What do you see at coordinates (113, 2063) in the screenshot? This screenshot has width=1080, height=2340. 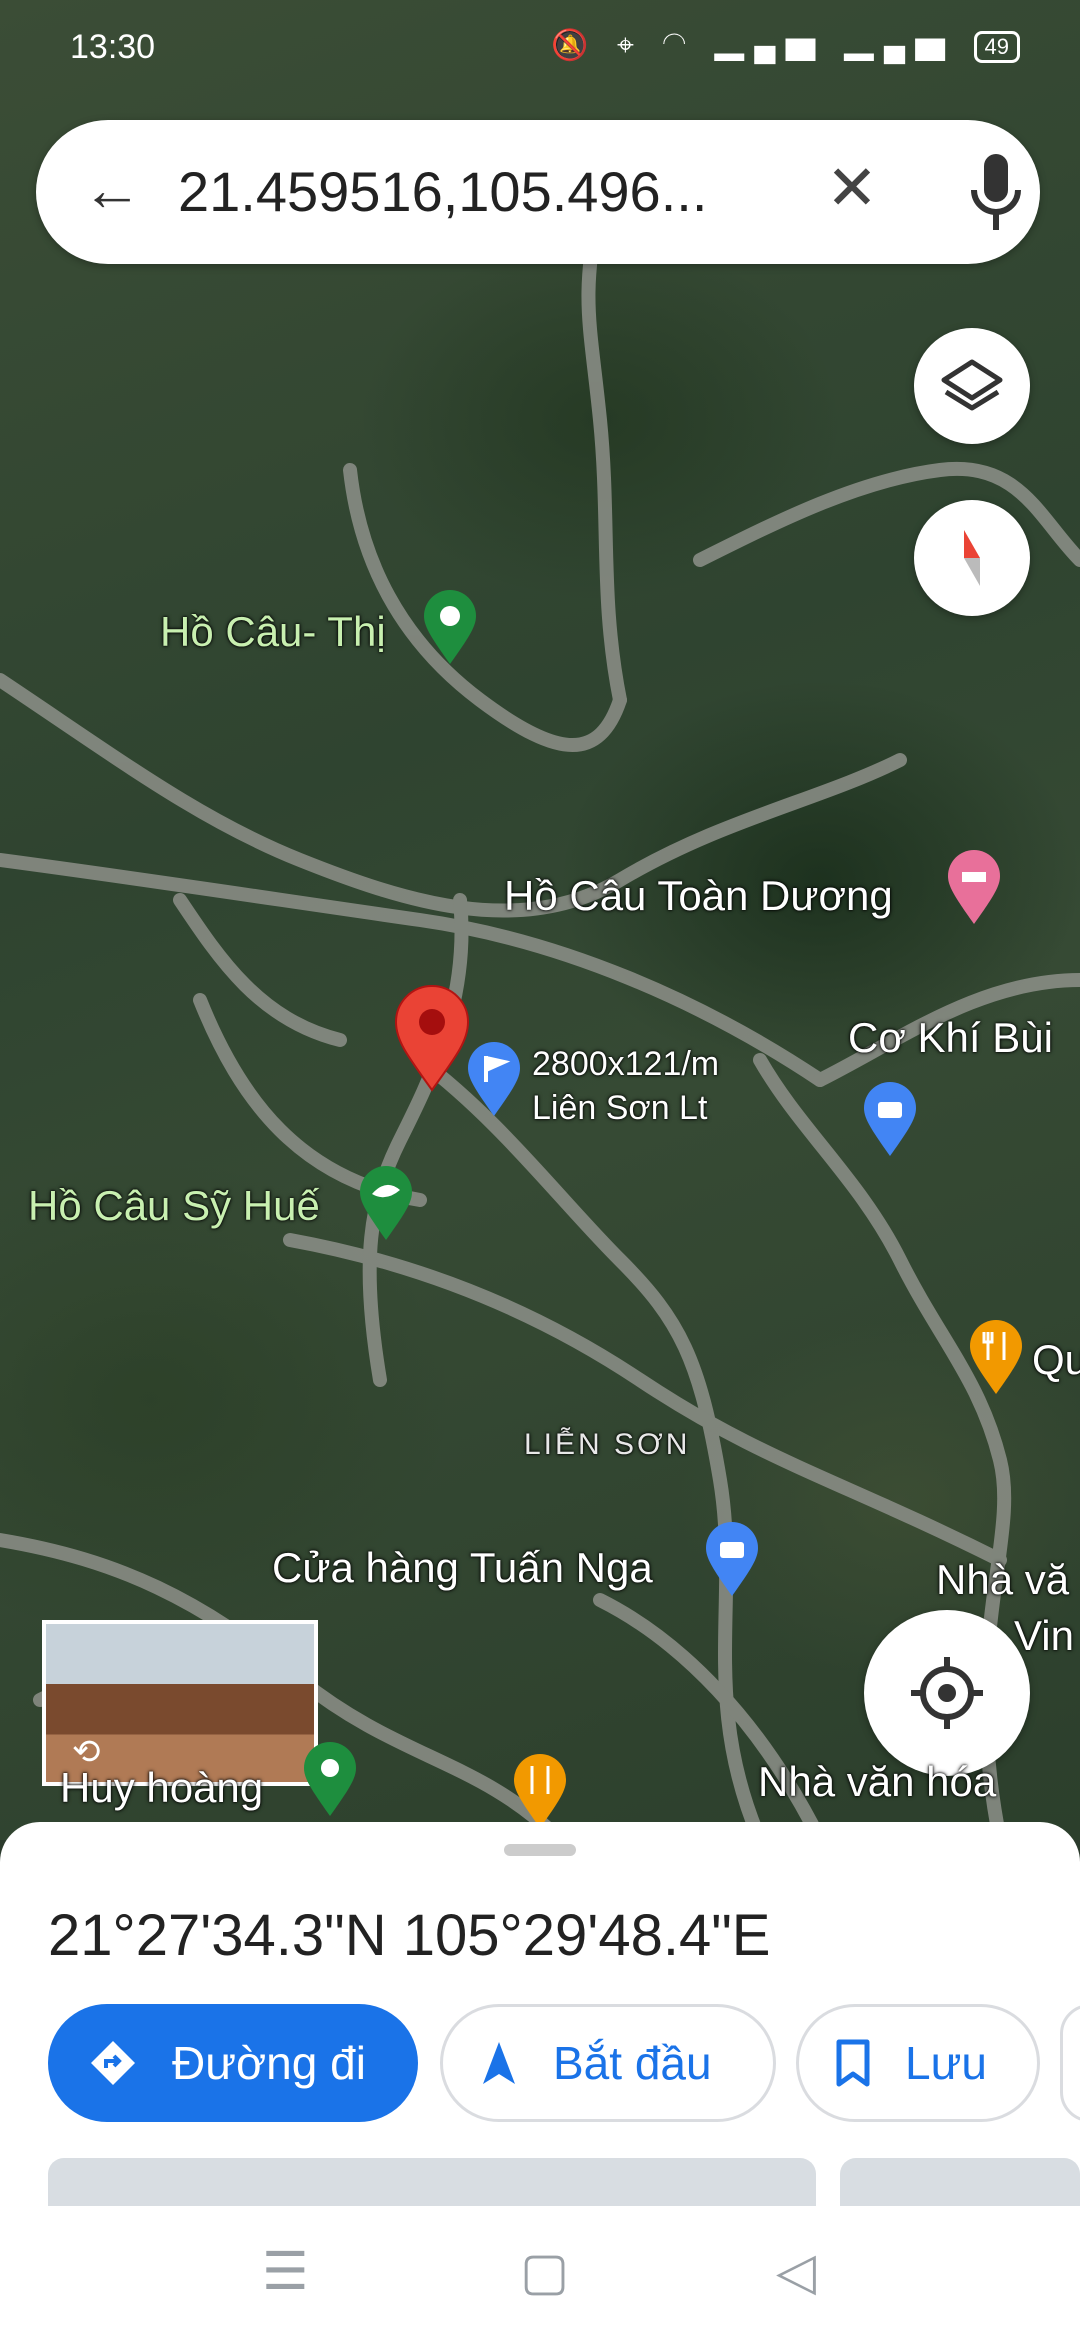 I see `directions-icon` at bounding box center [113, 2063].